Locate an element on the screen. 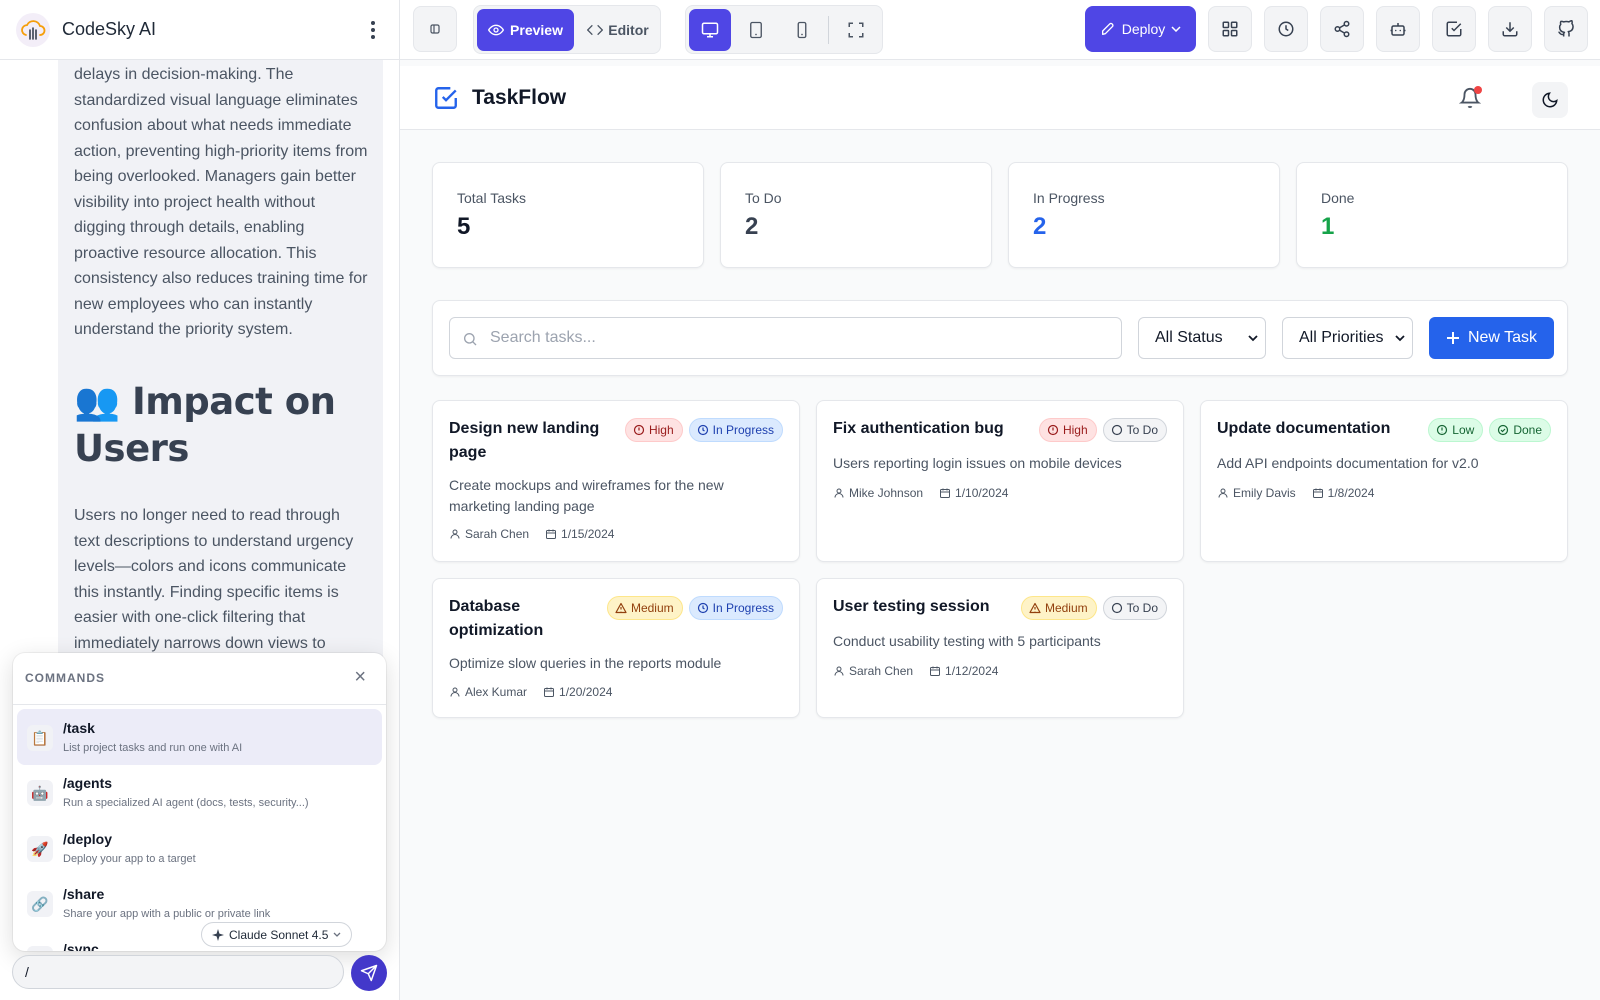 Image resolution: width=1600 pixels, height=1000 pixels. task-meta: Sarah Chen 1/15/2024 is located at coordinates (531, 534).